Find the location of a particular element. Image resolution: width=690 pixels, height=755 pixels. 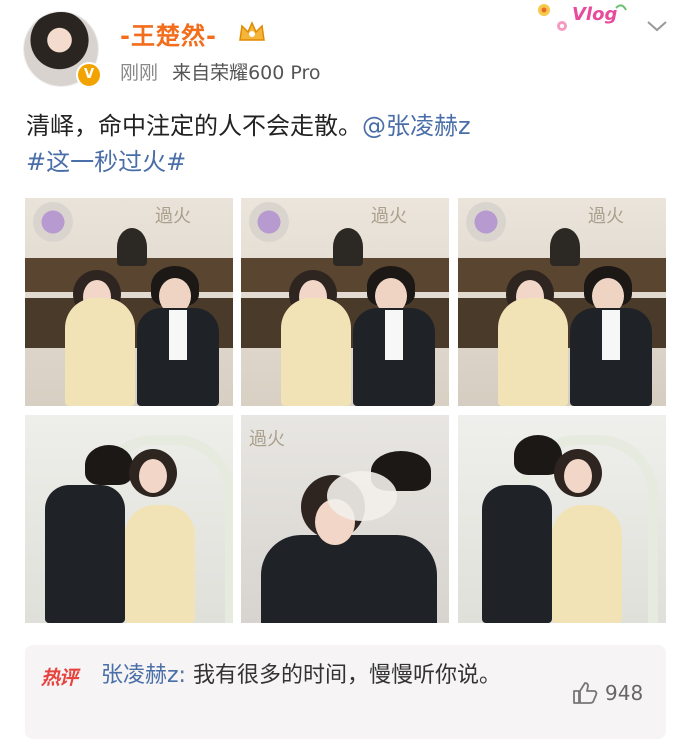

post-header: V -王楚然- 刚刚 来自荣耀600 Pro Vlog is located at coordinates (345, 47).